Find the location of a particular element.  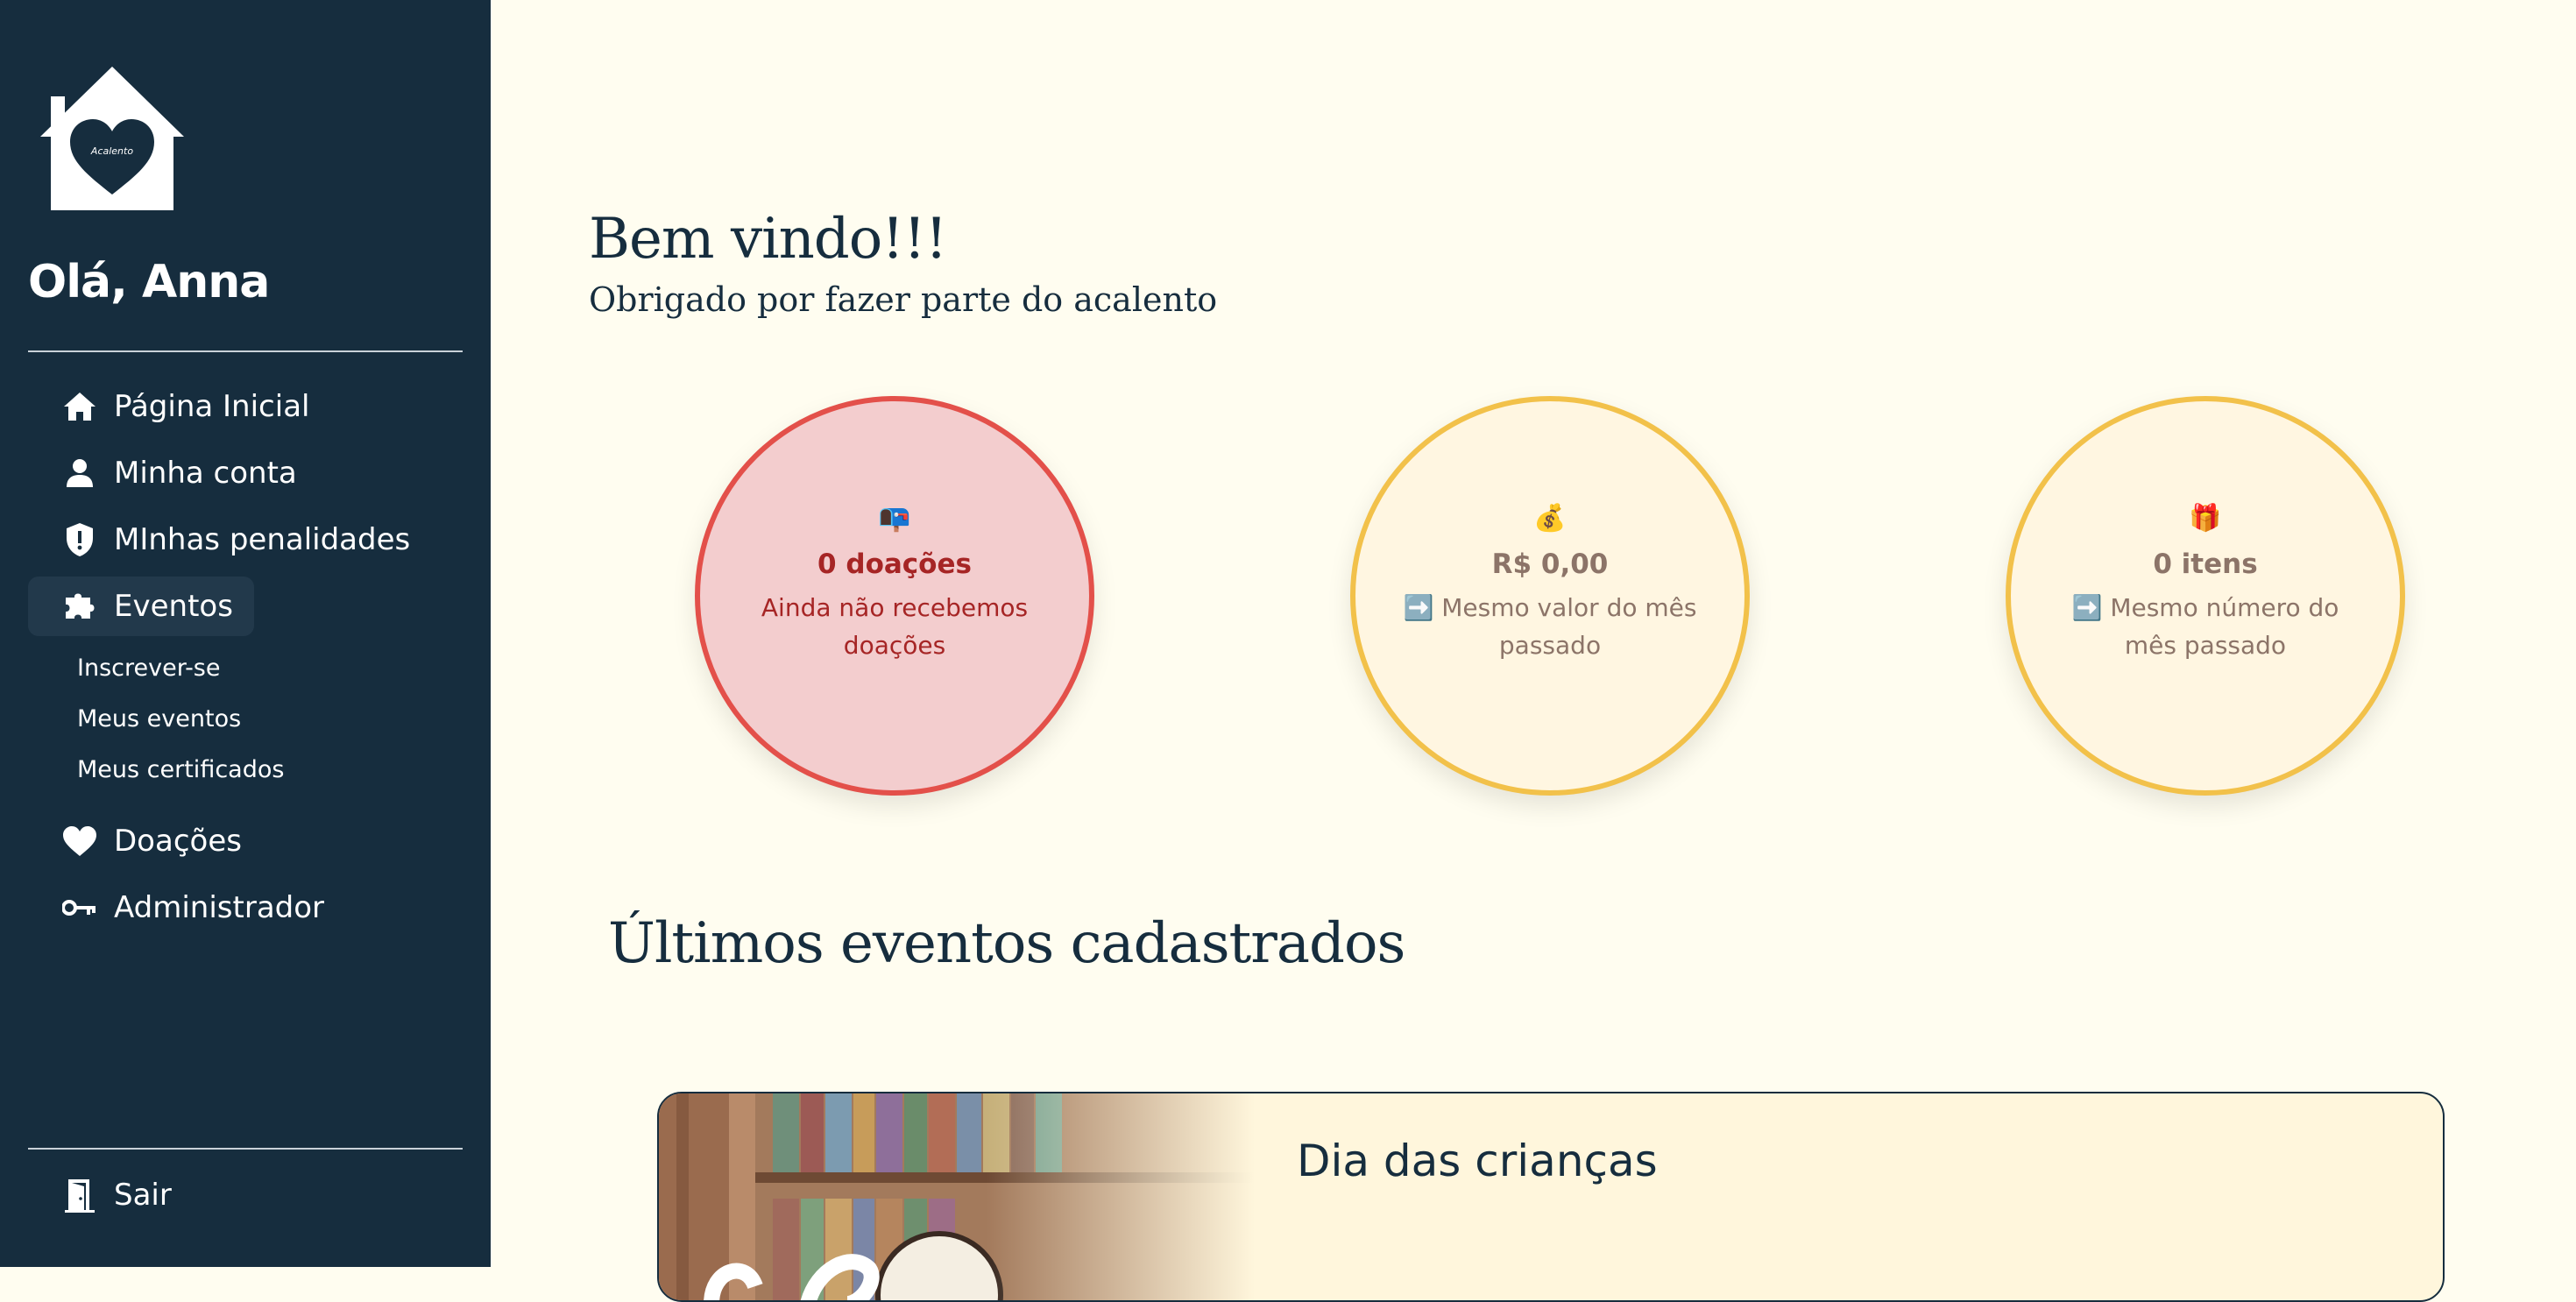

stat-items-desc: ➡️ Mesmo número do mês passado is located at coordinates (2205, 626).